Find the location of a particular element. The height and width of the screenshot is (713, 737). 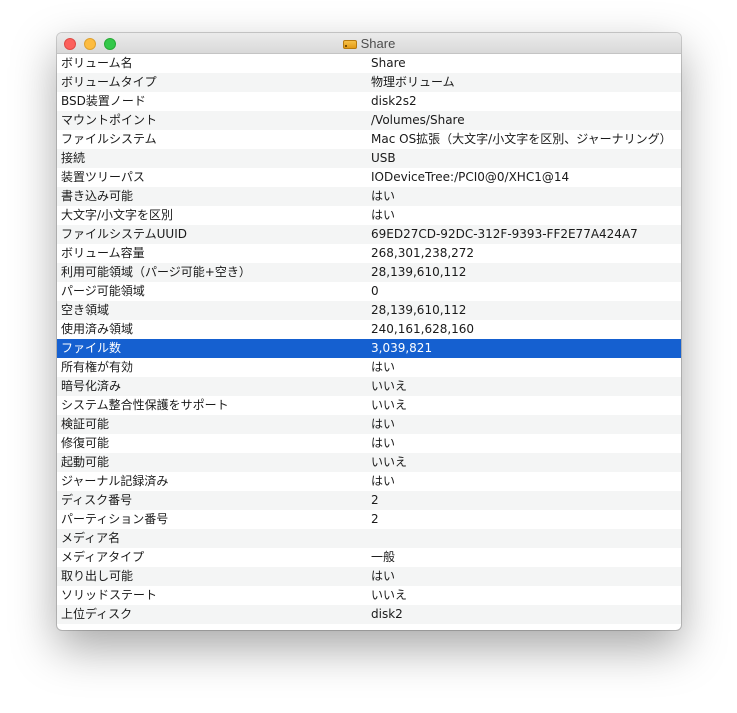

table-row: ソリッドステート いいえ is located at coordinates (369, 595).